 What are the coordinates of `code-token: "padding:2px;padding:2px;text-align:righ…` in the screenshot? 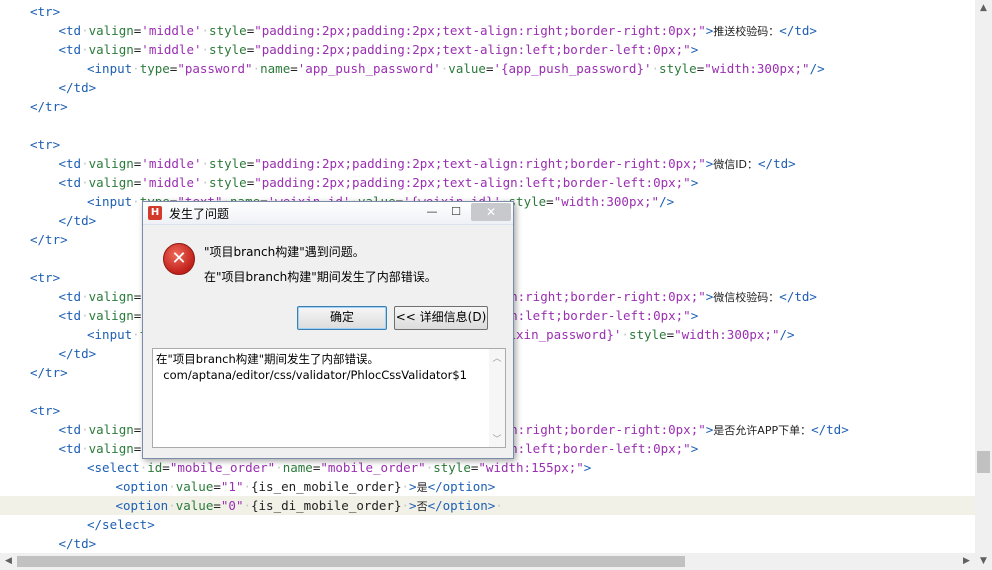 It's located at (480, 163).